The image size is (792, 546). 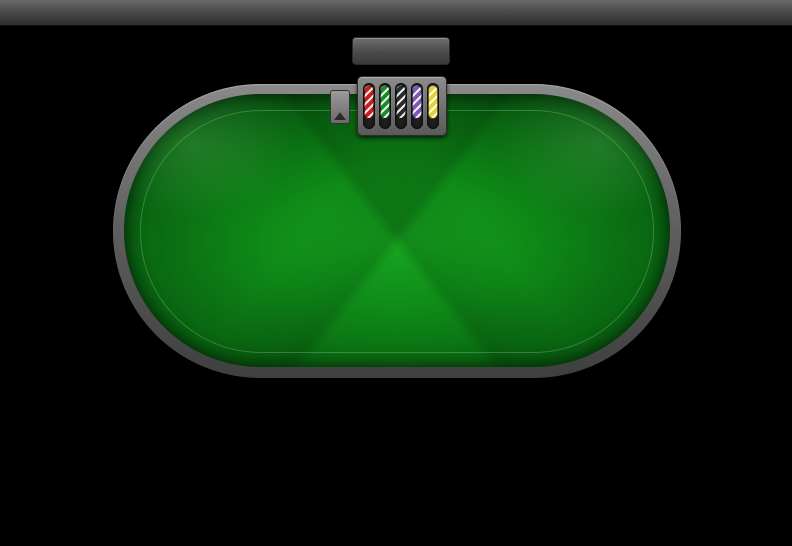 I want to click on black-chip-icon, so click(x=401, y=102).